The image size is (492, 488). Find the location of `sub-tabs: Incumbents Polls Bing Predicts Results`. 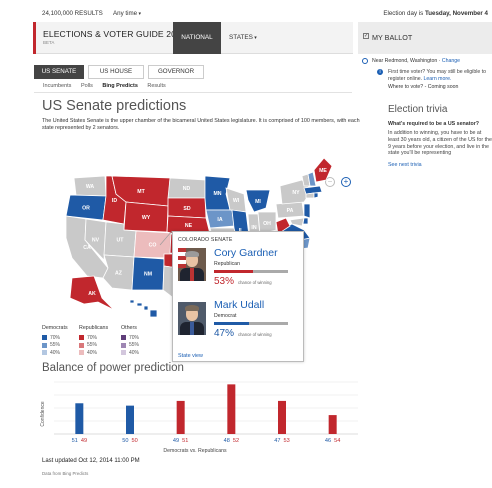

sub-tabs: Incumbents Polls Bing Predicts Results is located at coordinates (108, 86).